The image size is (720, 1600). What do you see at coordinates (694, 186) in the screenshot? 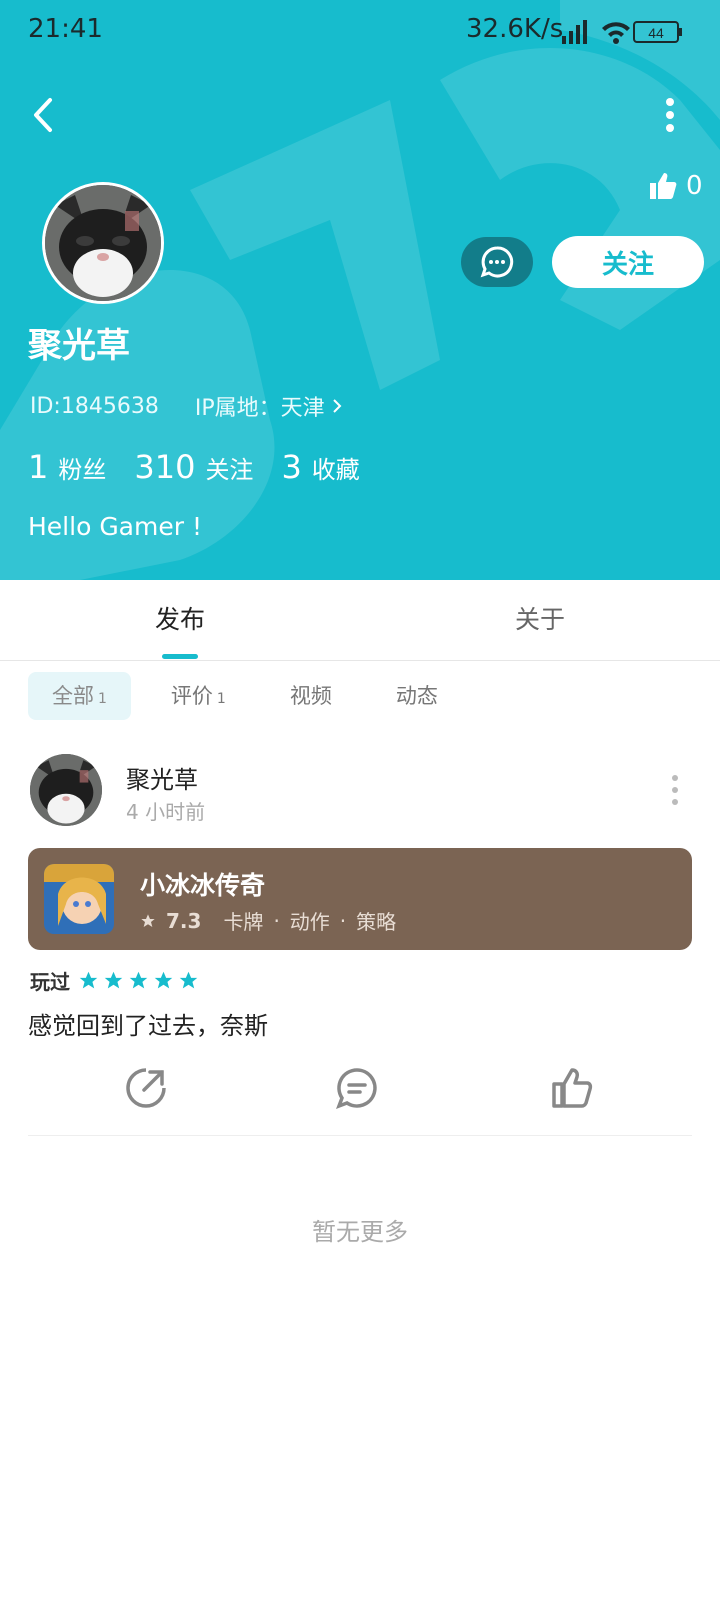
I see `like-count: 0` at bounding box center [694, 186].